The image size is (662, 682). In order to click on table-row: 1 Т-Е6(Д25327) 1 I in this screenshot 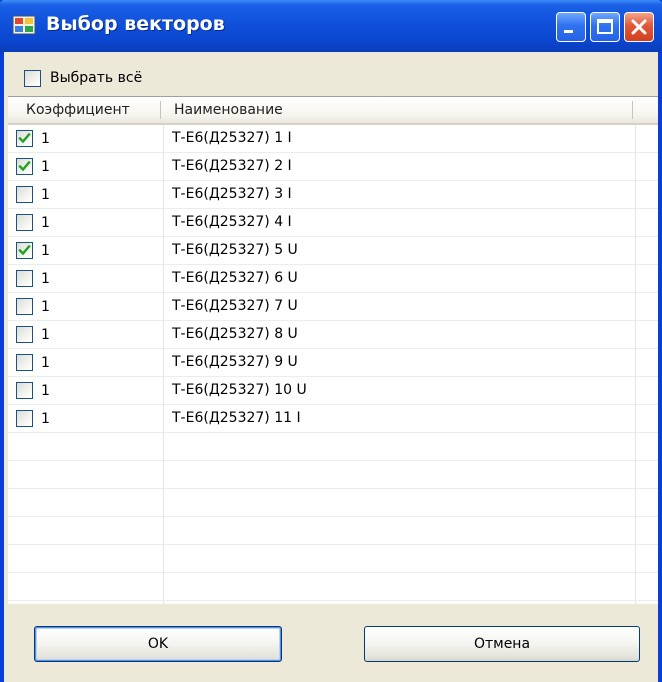, I will do `click(333, 139)`.